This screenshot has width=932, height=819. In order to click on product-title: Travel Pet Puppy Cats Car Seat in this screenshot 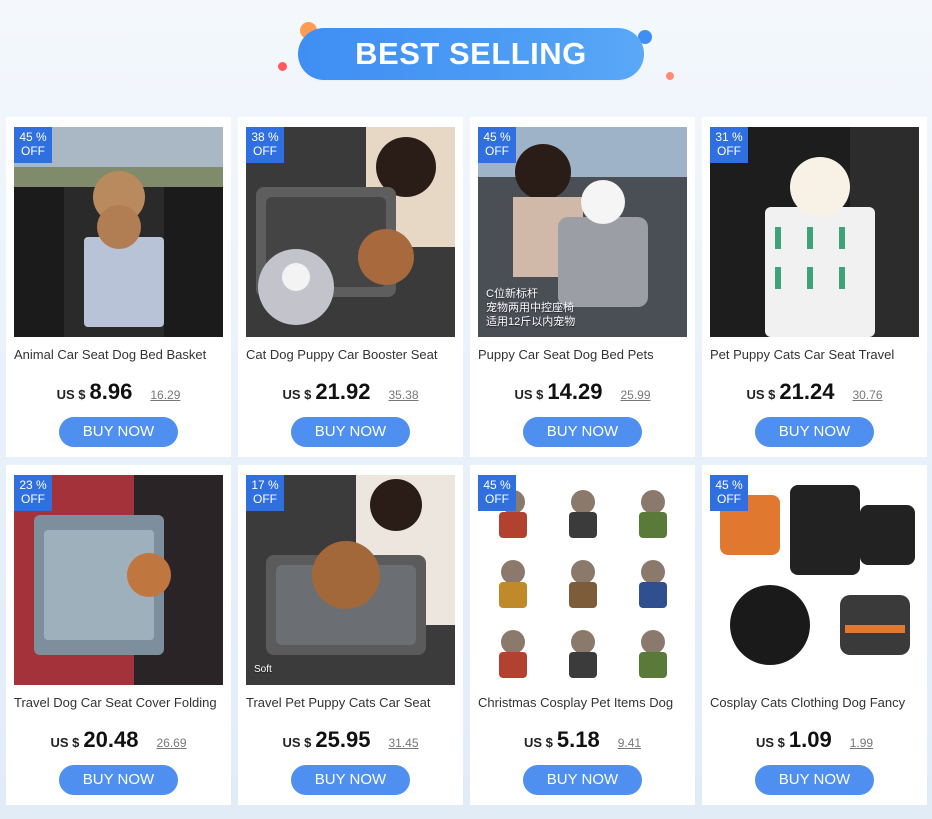, I will do `click(352, 704)`.